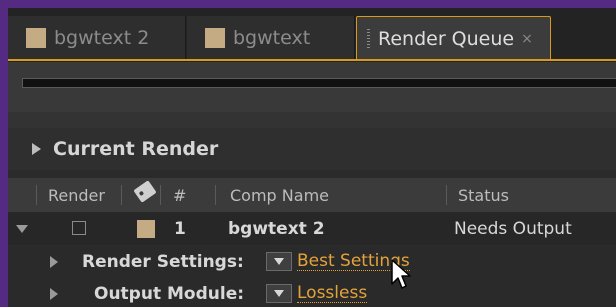 This screenshot has height=307, width=616. Describe the element at coordinates (527, 39) in the screenshot. I see `close-icon: ×` at that location.